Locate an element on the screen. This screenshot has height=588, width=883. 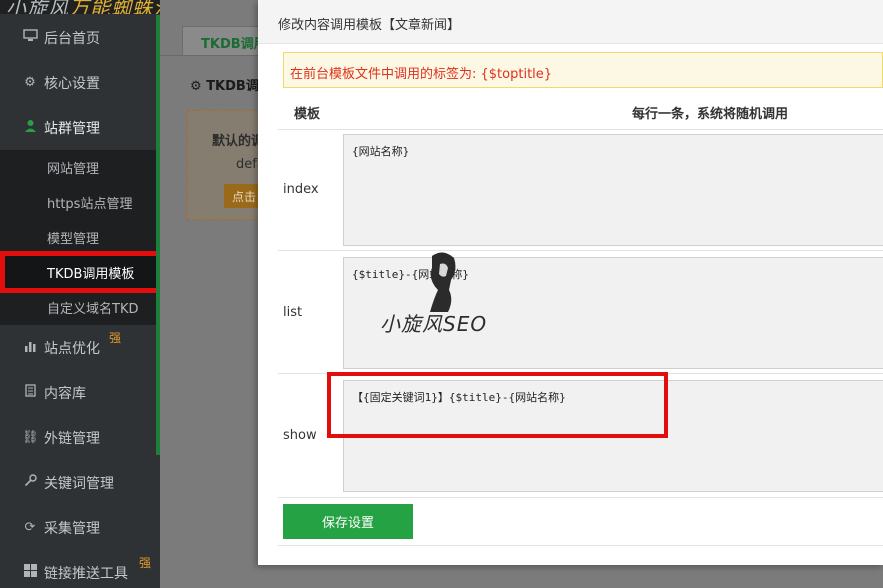
row-label: list is located at coordinates (293, 312).